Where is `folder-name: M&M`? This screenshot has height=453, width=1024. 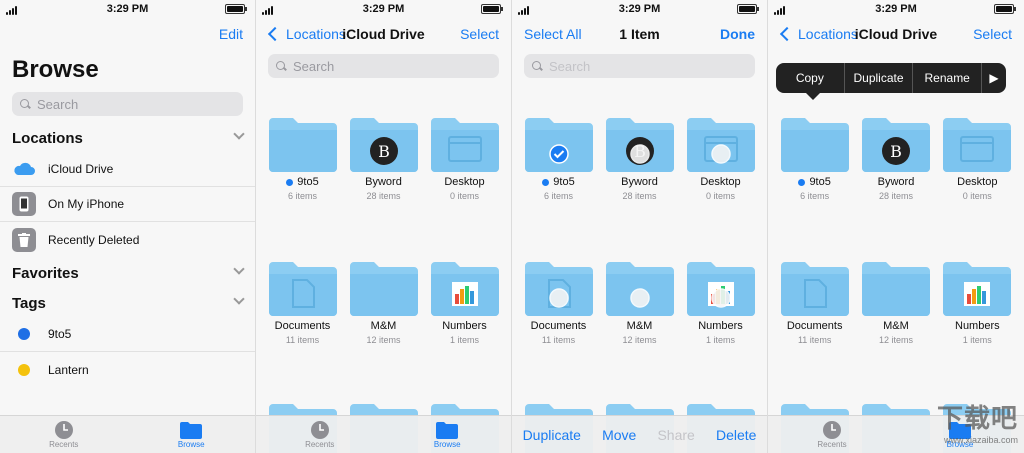 folder-name: M&M is located at coordinates (896, 326).